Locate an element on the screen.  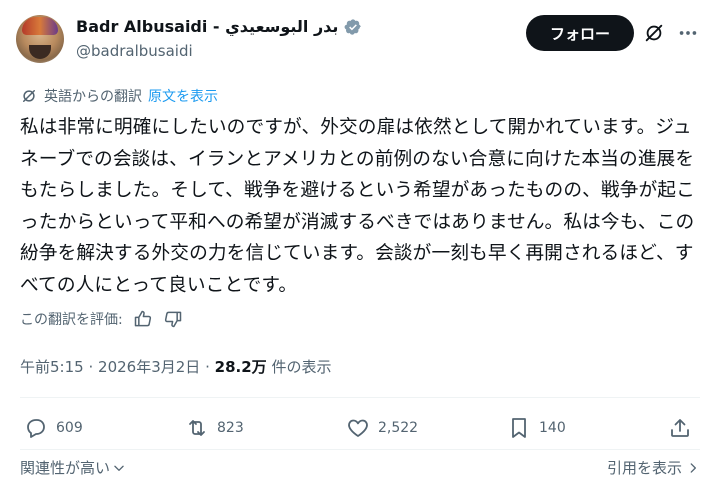
share-icon is located at coordinates (680, 428).